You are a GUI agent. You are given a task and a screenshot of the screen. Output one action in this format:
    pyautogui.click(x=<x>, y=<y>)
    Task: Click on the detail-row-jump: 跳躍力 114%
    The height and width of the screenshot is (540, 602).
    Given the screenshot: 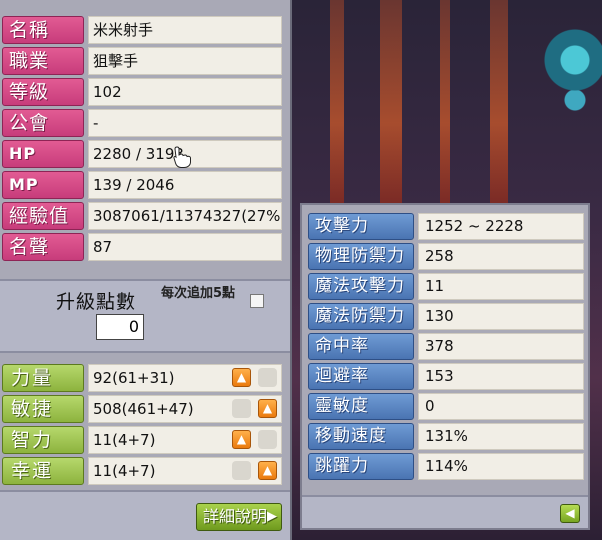 What is the action you would take?
    pyautogui.click(x=445, y=467)
    